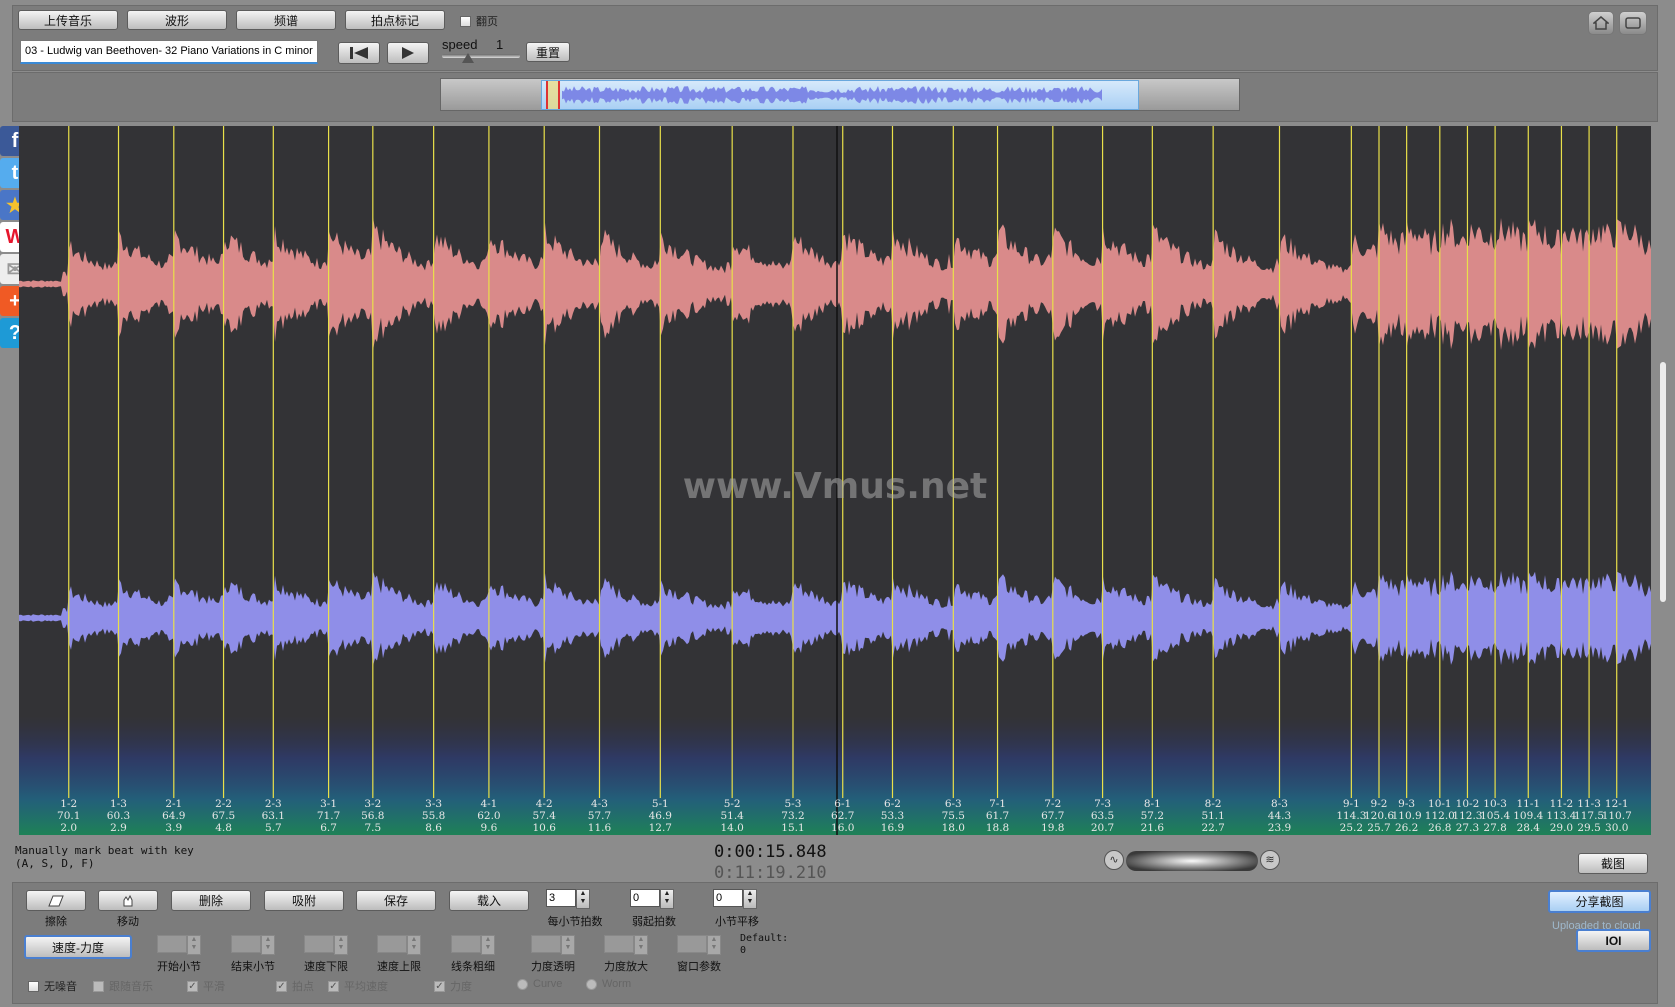  I want to click on beats-per-bar-input: 3, so click(561, 898).